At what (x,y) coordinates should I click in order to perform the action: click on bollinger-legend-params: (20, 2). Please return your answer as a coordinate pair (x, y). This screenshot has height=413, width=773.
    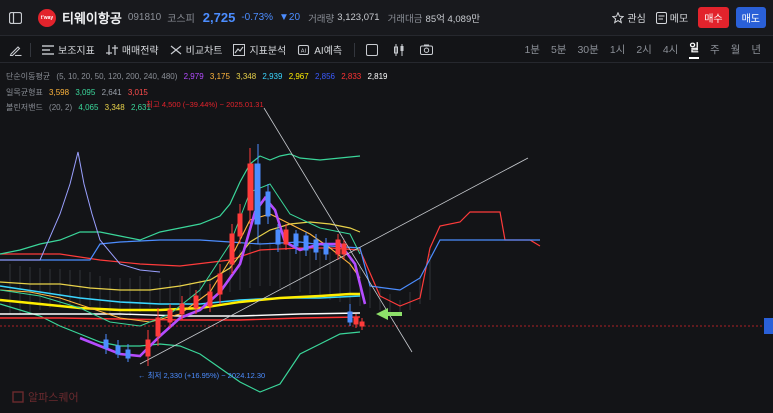
    Looking at the image, I should click on (61, 107).